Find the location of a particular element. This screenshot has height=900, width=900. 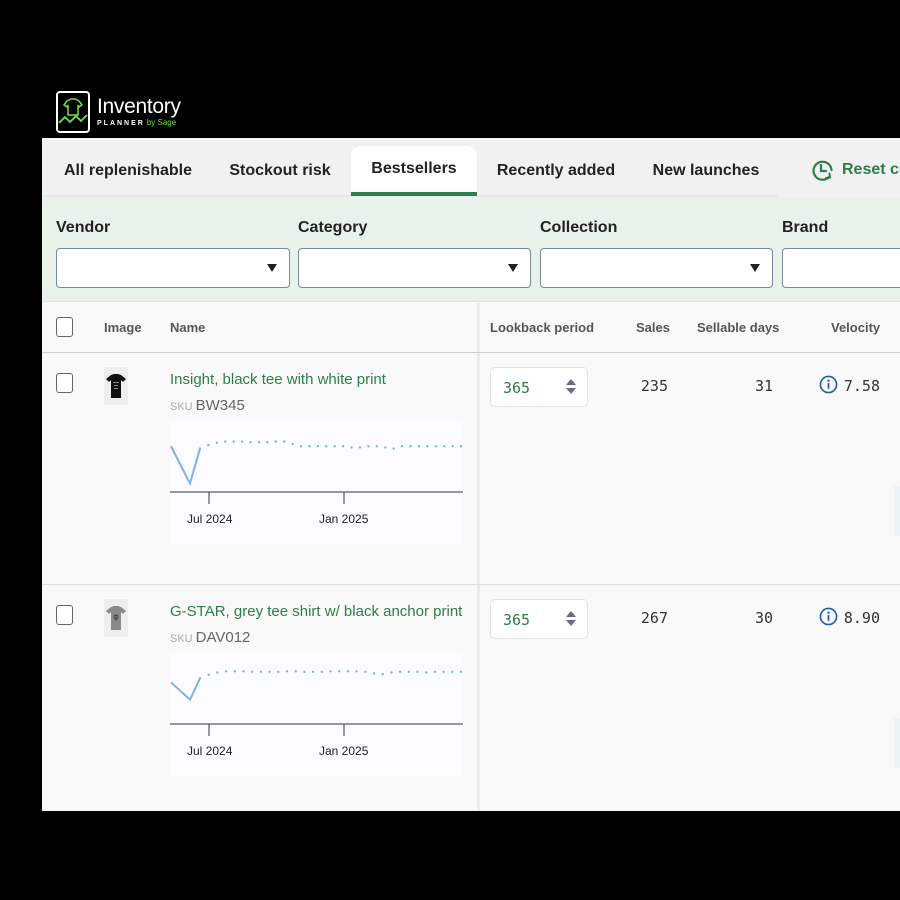

column-sales: Sales is located at coordinates (653, 327).